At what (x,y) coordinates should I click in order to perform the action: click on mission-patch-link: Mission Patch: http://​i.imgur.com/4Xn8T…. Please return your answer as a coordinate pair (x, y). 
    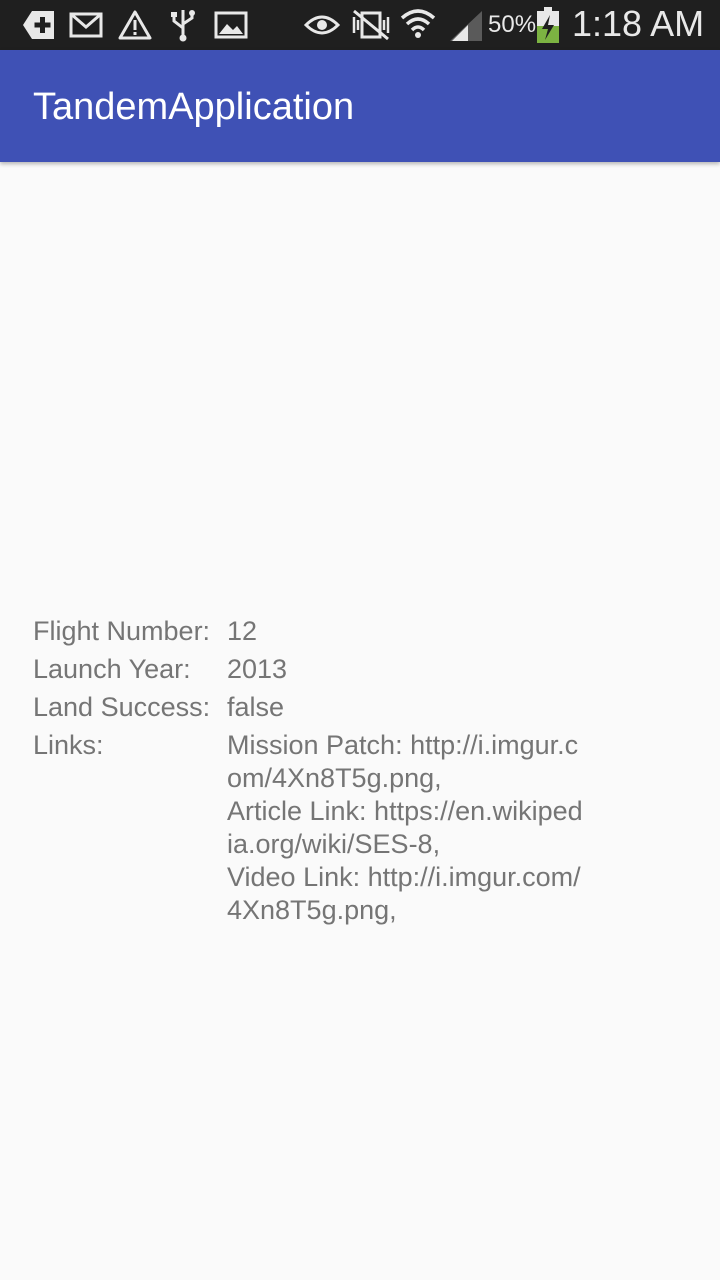
    Looking at the image, I should click on (407, 762).